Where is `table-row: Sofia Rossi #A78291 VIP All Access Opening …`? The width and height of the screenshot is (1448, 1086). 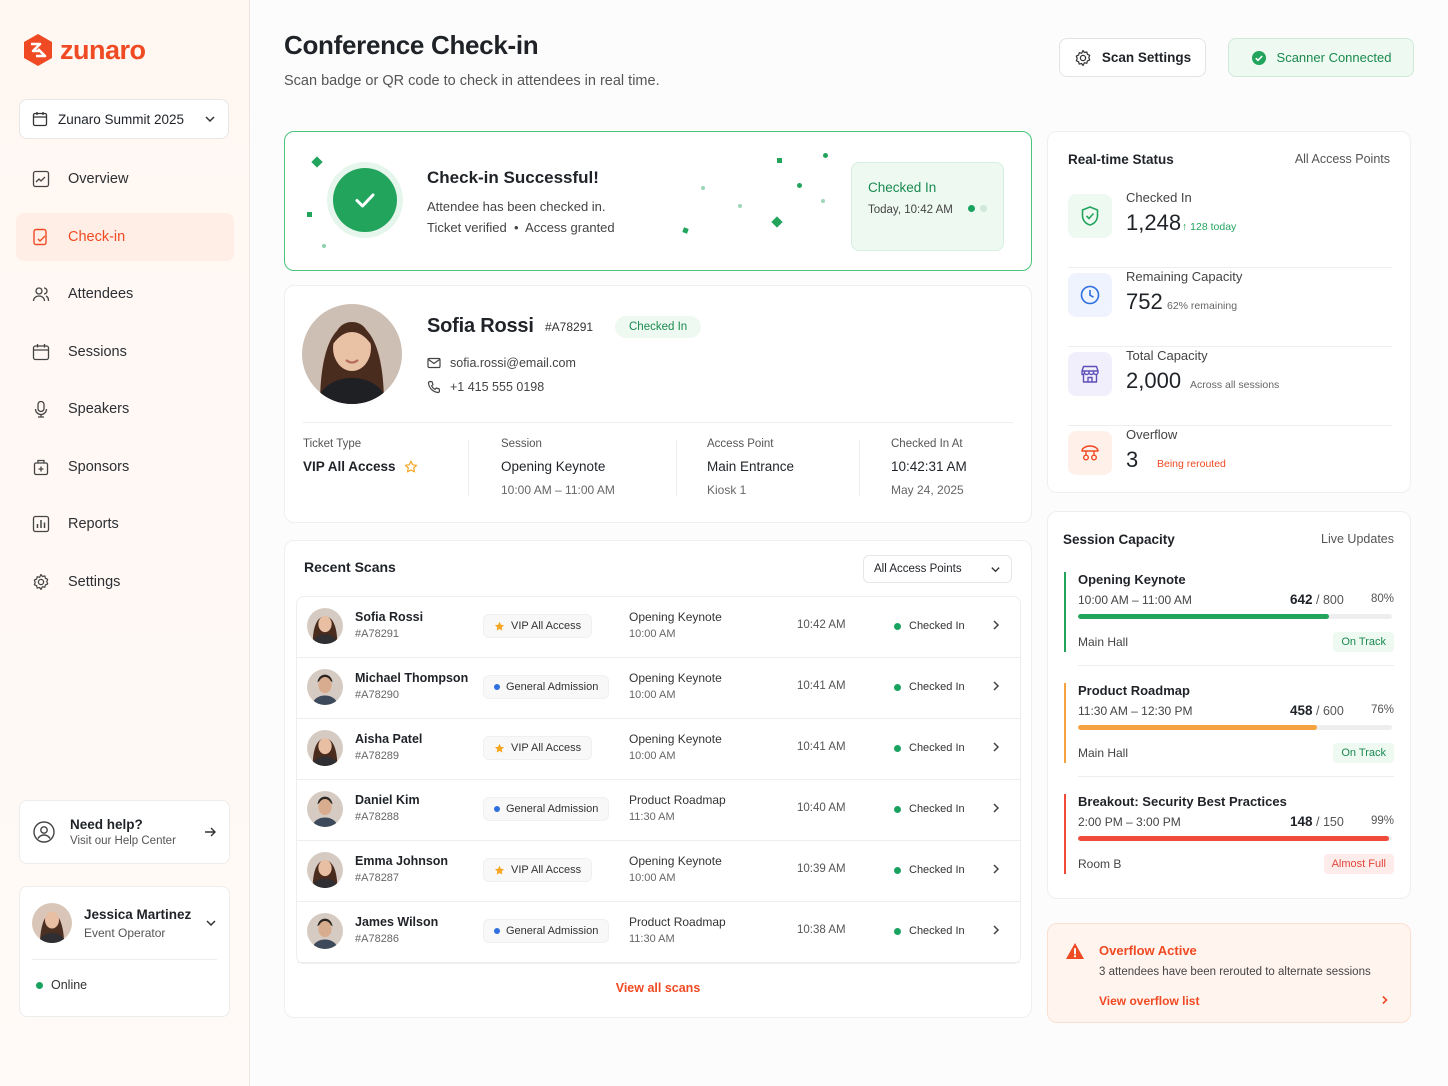
table-row: Sofia Rossi #A78291 VIP All Access Opening … is located at coordinates (658, 627).